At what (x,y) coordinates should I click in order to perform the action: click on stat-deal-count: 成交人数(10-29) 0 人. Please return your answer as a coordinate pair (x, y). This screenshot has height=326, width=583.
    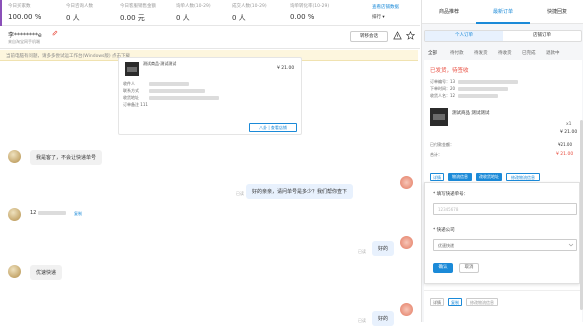
    Looking at the image, I should click on (249, 13).